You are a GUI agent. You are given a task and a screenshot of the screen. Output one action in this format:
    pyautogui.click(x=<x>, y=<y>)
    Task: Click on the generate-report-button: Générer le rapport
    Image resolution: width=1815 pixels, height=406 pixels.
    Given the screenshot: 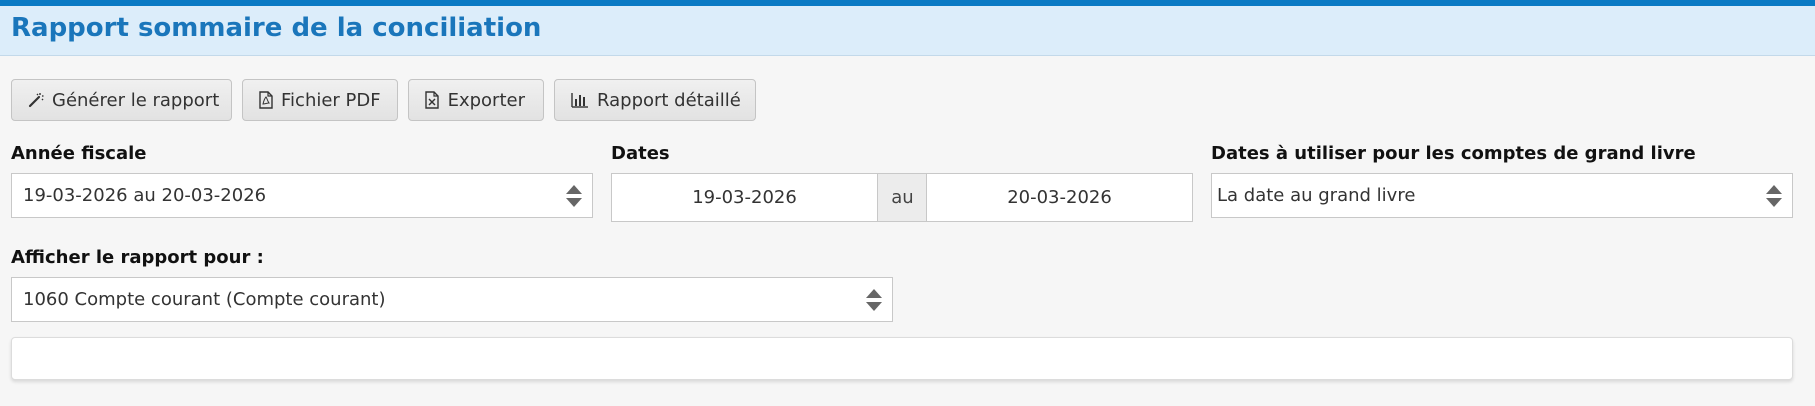 What is the action you would take?
    pyautogui.click(x=121, y=100)
    